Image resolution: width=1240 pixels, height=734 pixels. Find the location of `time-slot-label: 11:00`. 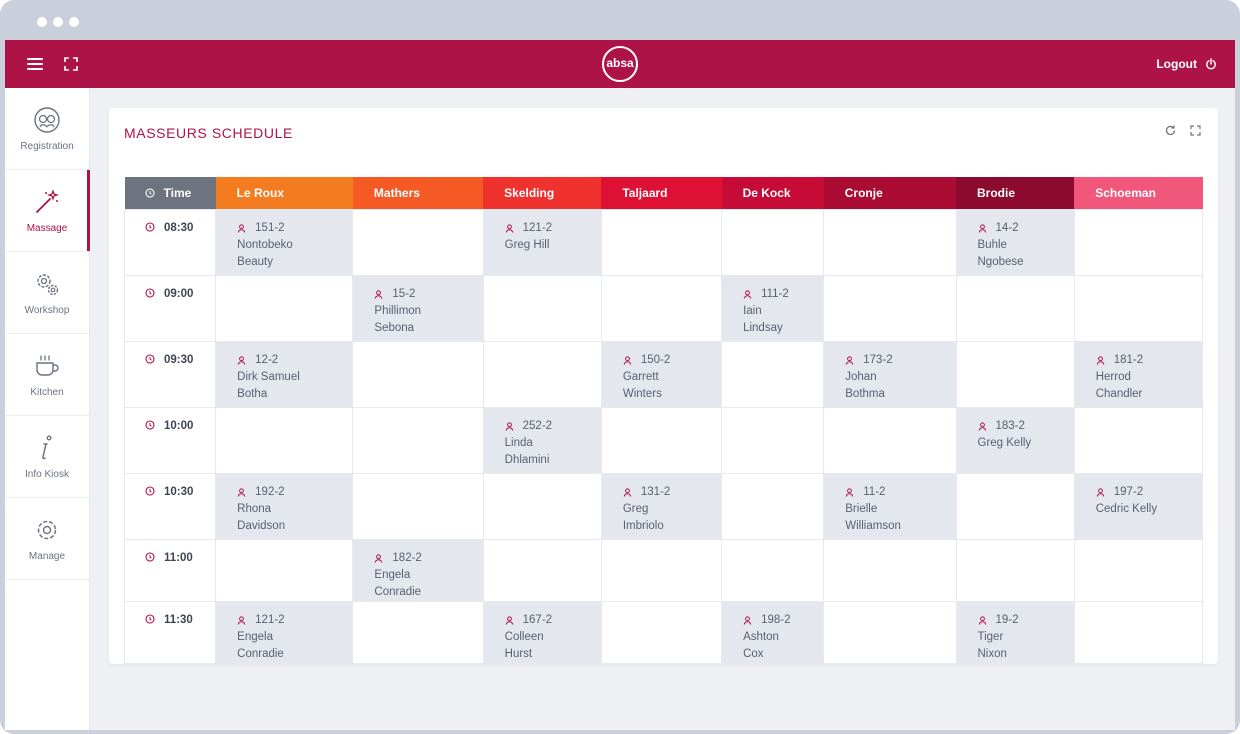

time-slot-label: 11:00 is located at coordinates (178, 557).